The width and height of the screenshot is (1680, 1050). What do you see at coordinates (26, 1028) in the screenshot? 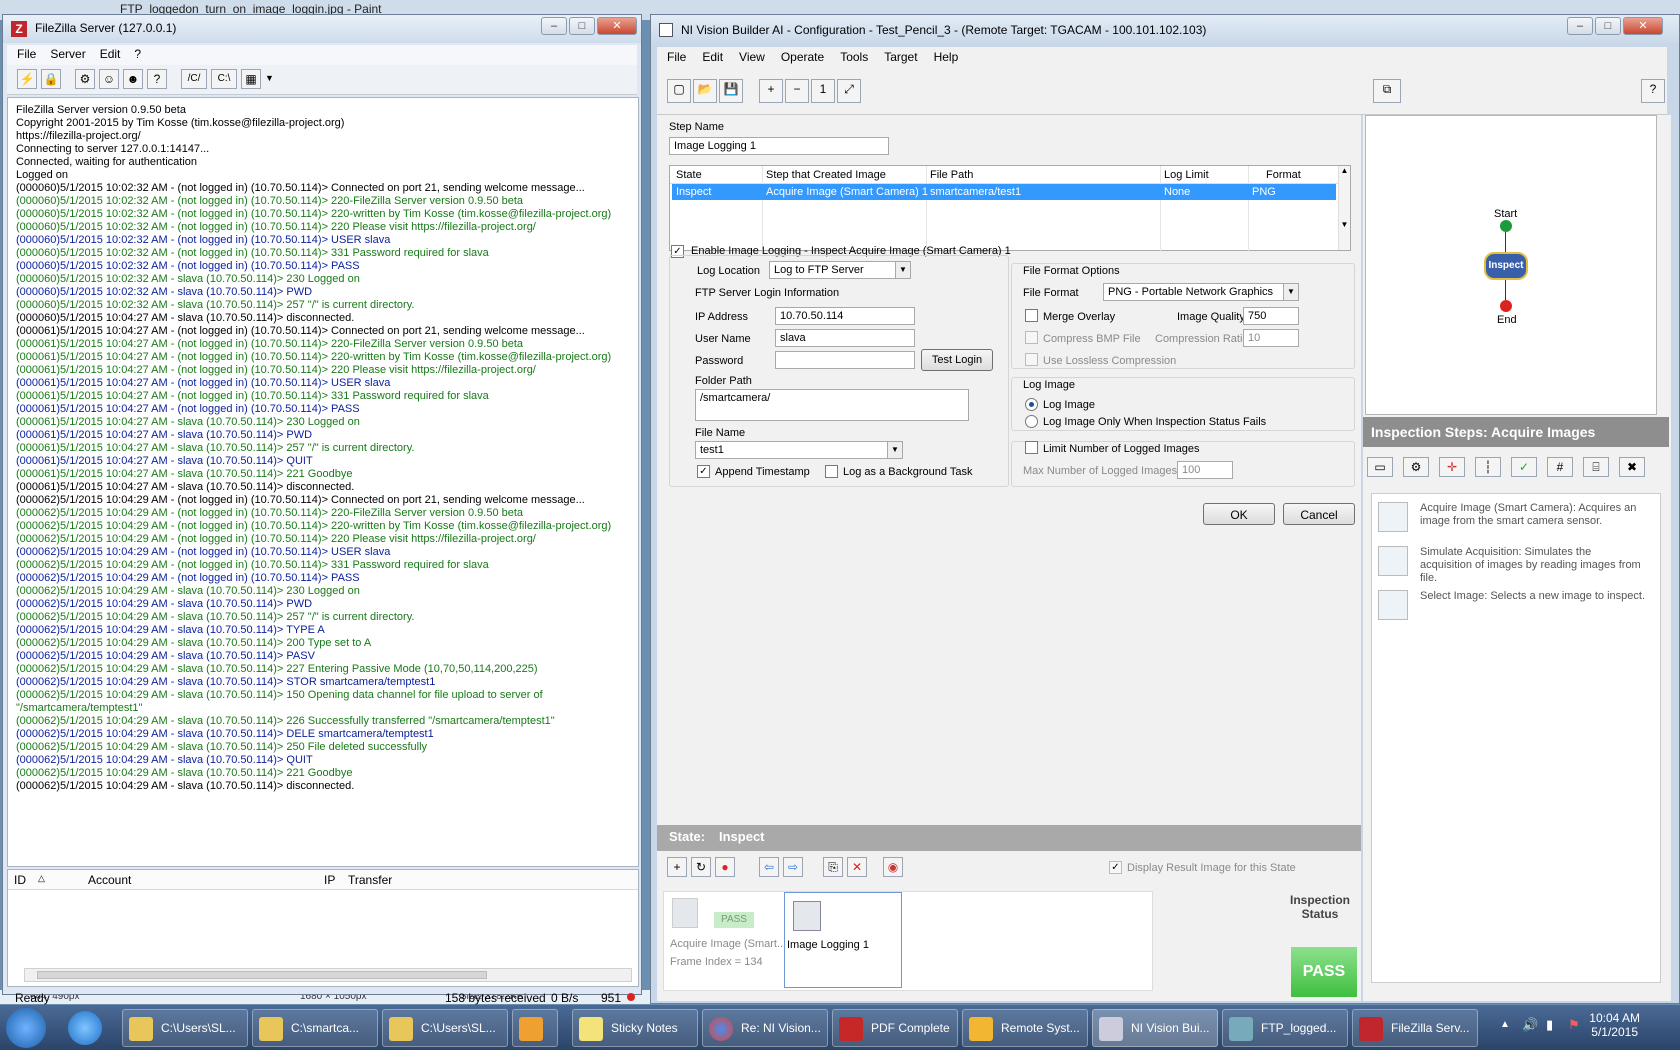
I see `start-button` at bounding box center [26, 1028].